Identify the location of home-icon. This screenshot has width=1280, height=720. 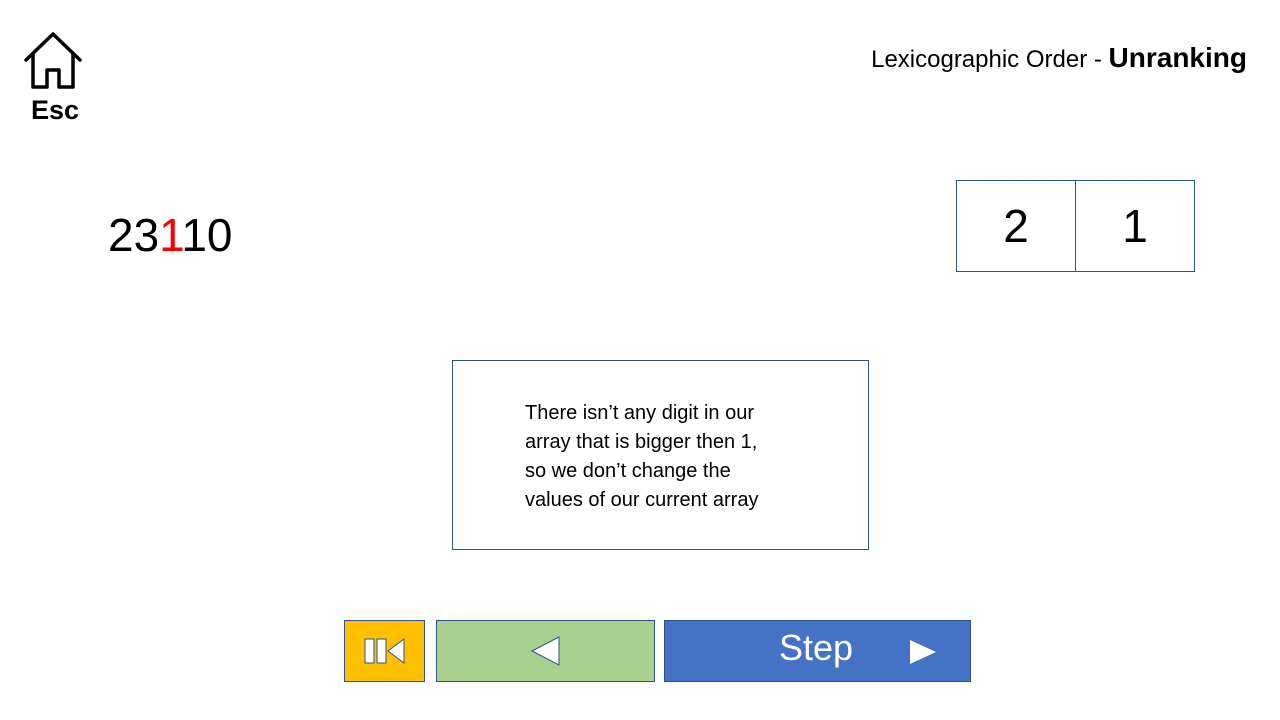
(53, 60).